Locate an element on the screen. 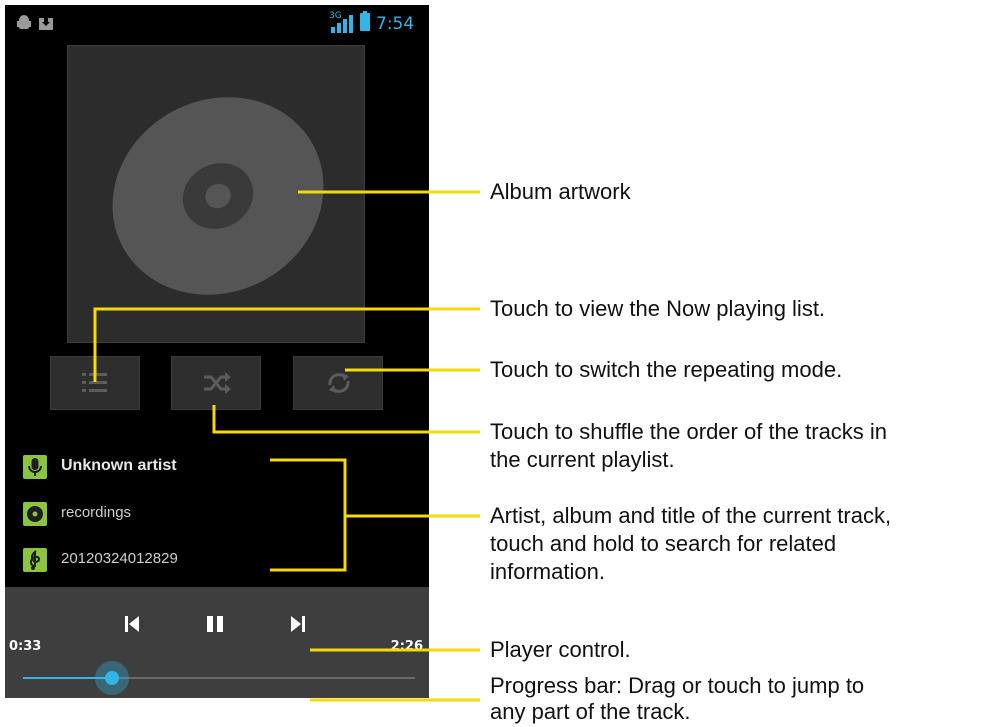 Image resolution: width=1004 pixels, height=727 pixels. callout-player-control: Player control. is located at coordinates (560, 649).